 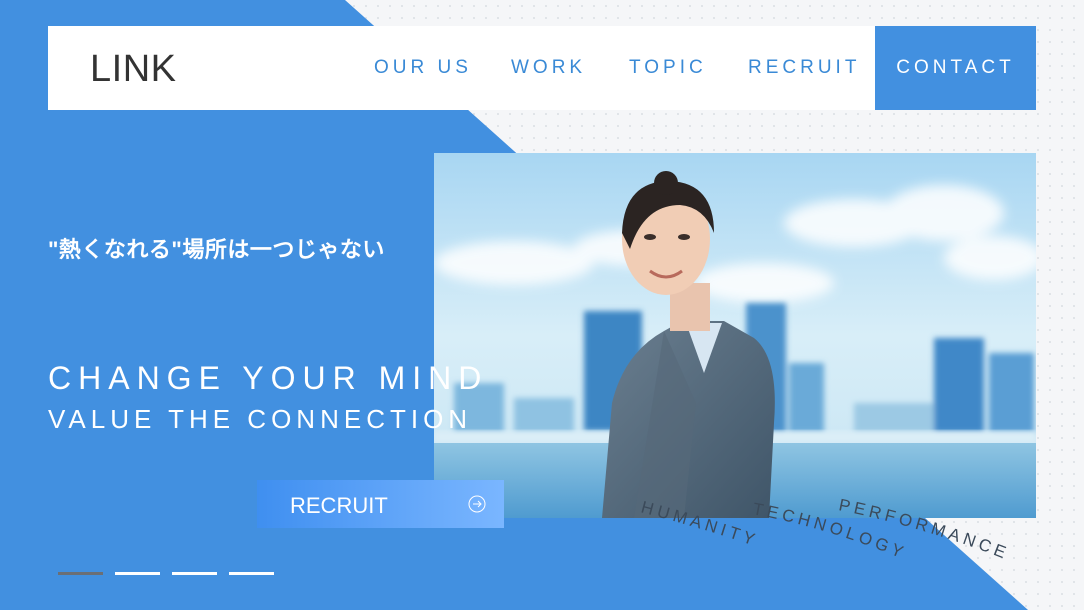 What do you see at coordinates (477, 504) in the screenshot?
I see `arrow-circle-right-icon` at bounding box center [477, 504].